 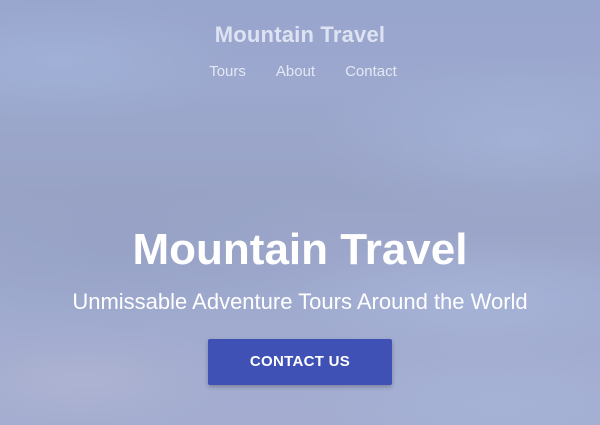 What do you see at coordinates (300, 24) in the screenshot?
I see `site-title: Mountain Travel` at bounding box center [300, 24].